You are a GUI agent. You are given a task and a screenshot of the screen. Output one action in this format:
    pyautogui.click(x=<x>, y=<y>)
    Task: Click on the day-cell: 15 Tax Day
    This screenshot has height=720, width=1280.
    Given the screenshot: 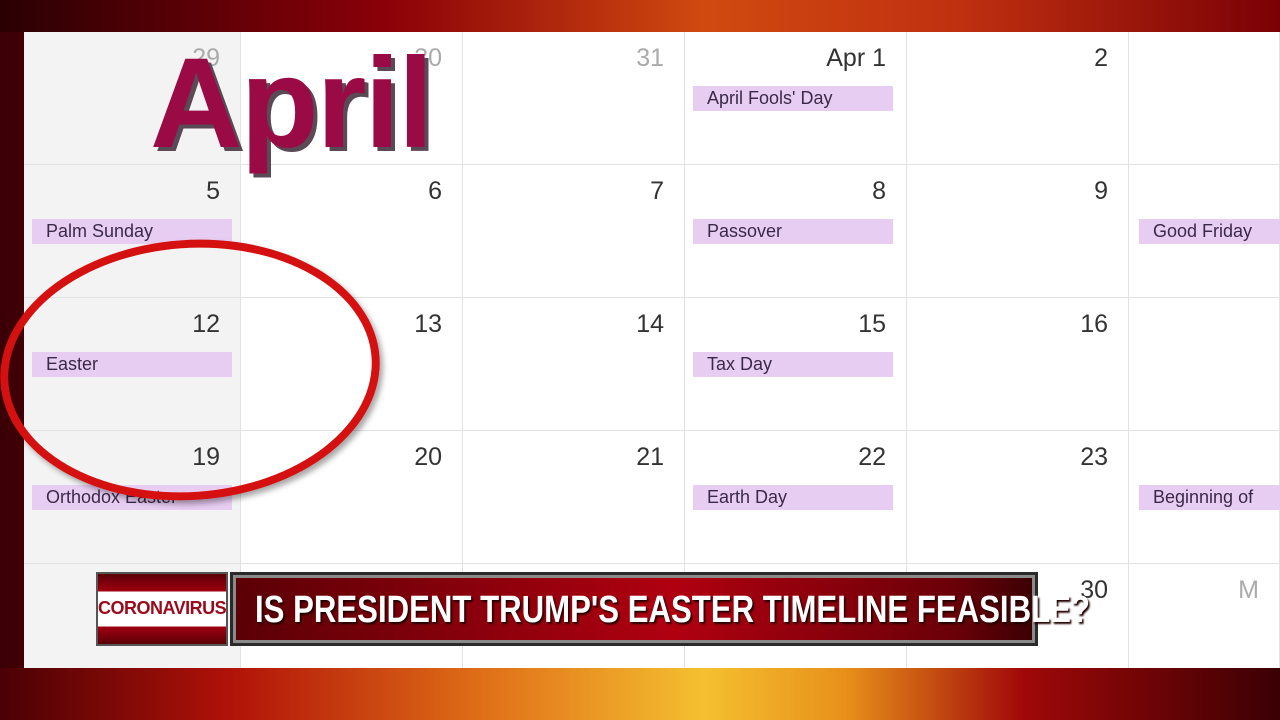 What is the action you would take?
    pyautogui.click(x=796, y=364)
    